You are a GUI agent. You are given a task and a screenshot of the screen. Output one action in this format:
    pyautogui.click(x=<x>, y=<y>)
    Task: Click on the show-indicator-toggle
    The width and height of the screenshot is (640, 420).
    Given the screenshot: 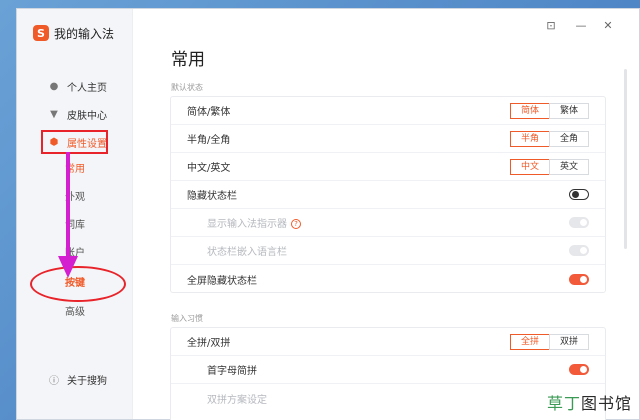 What is the action you would take?
    pyautogui.click(x=579, y=222)
    